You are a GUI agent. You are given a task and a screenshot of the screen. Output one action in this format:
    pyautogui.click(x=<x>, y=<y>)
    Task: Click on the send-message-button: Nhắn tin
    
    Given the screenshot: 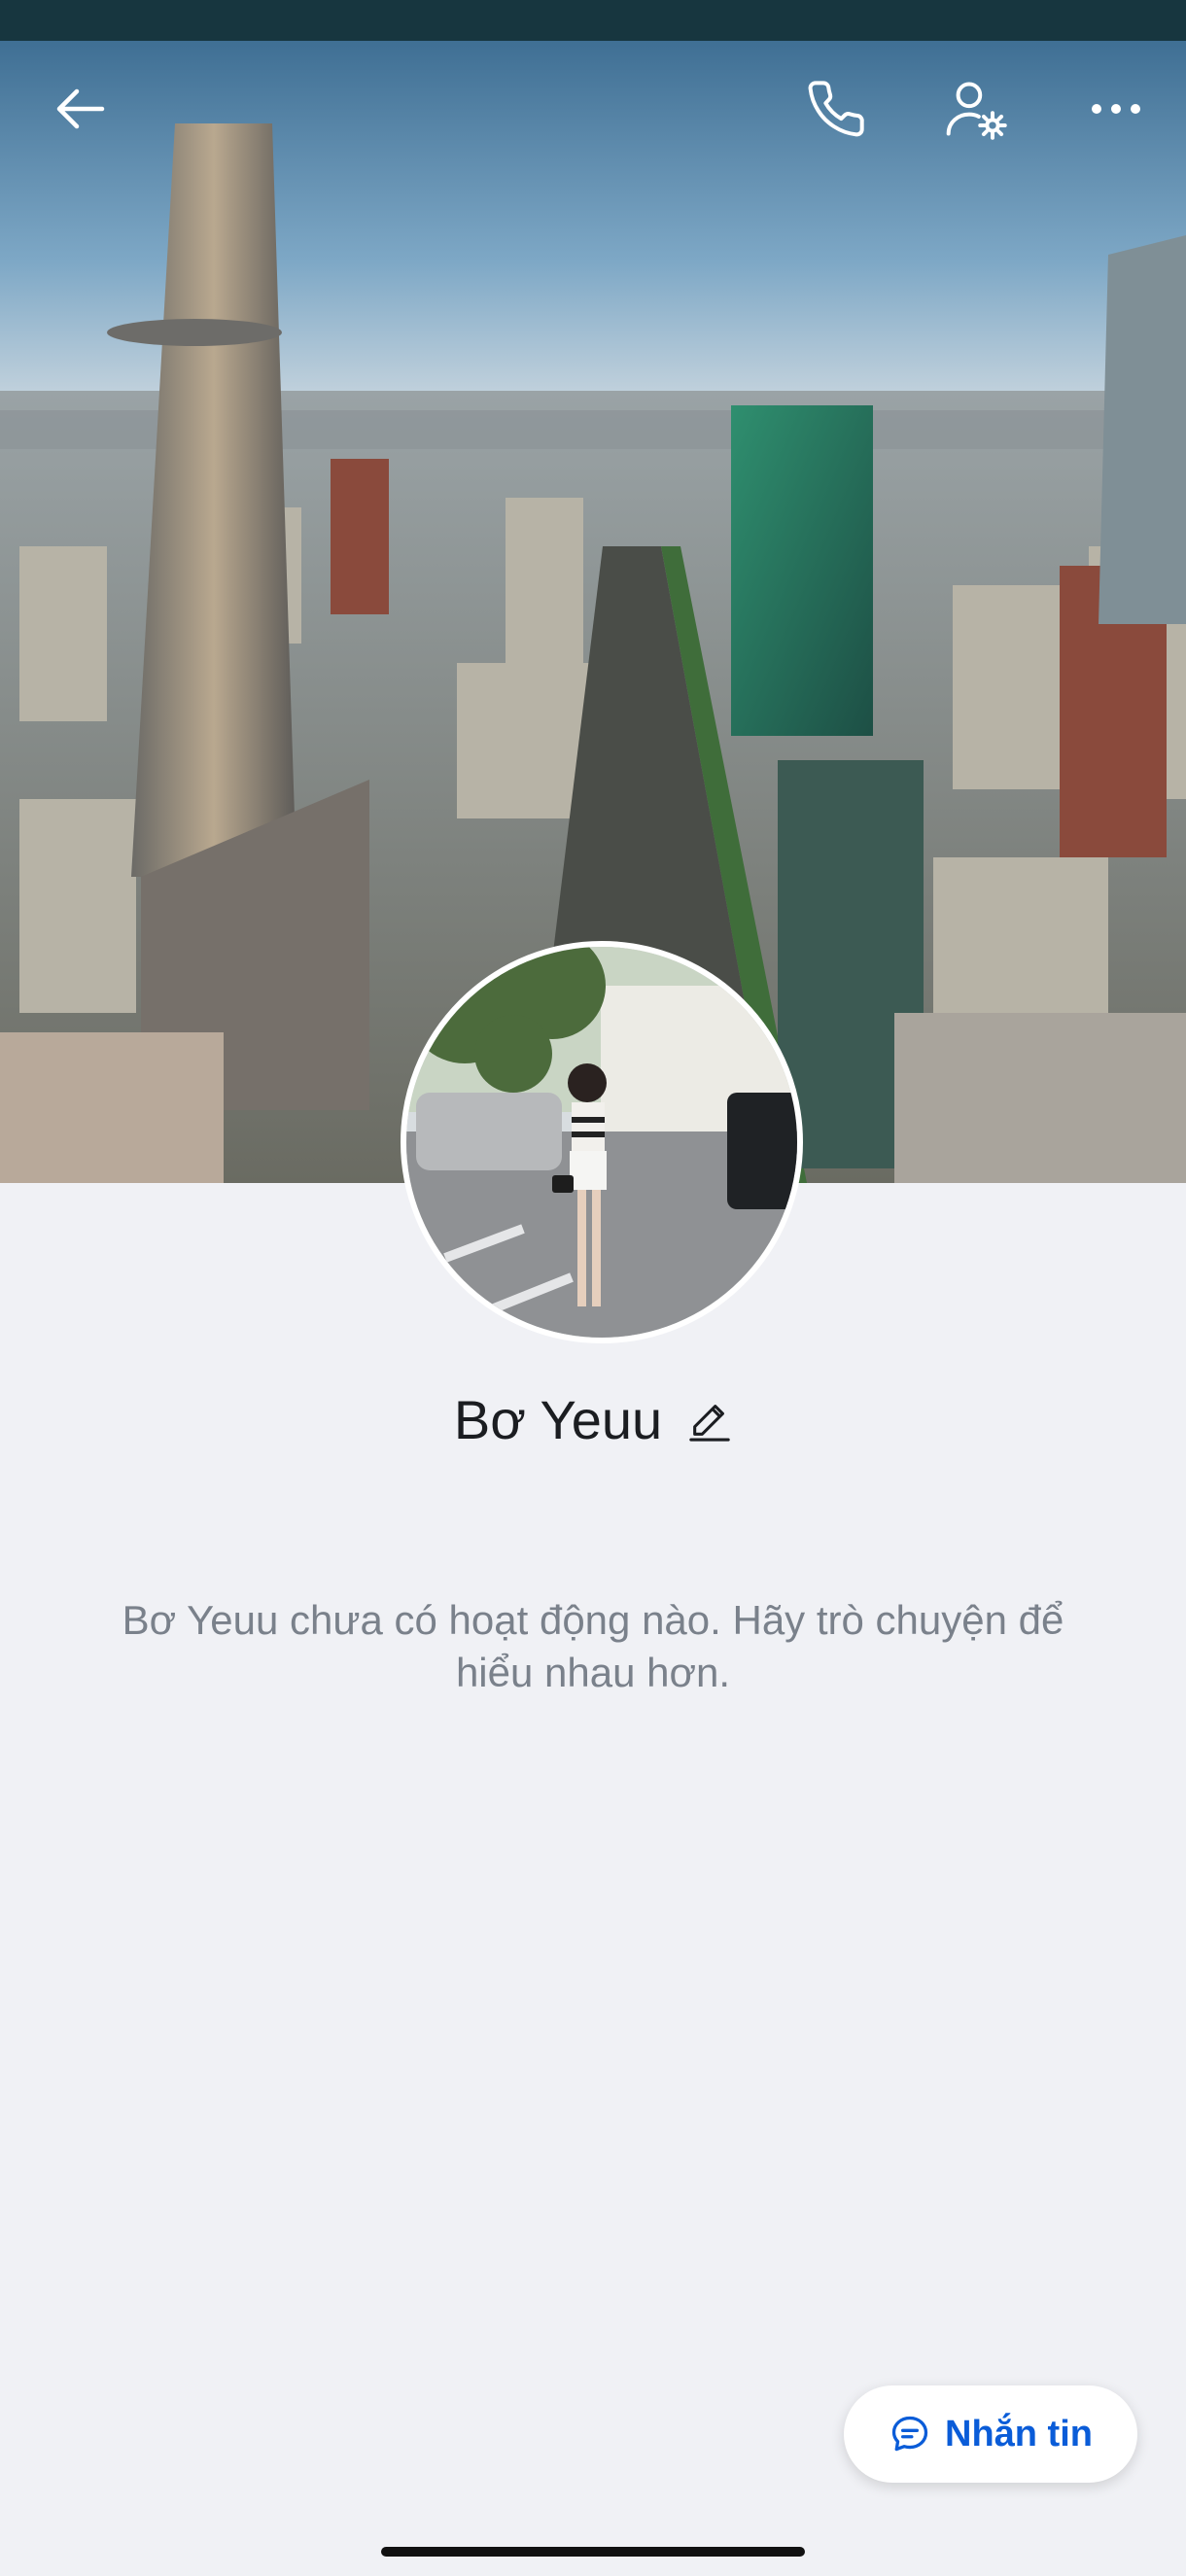 What is the action you would take?
    pyautogui.click(x=990, y=2434)
    